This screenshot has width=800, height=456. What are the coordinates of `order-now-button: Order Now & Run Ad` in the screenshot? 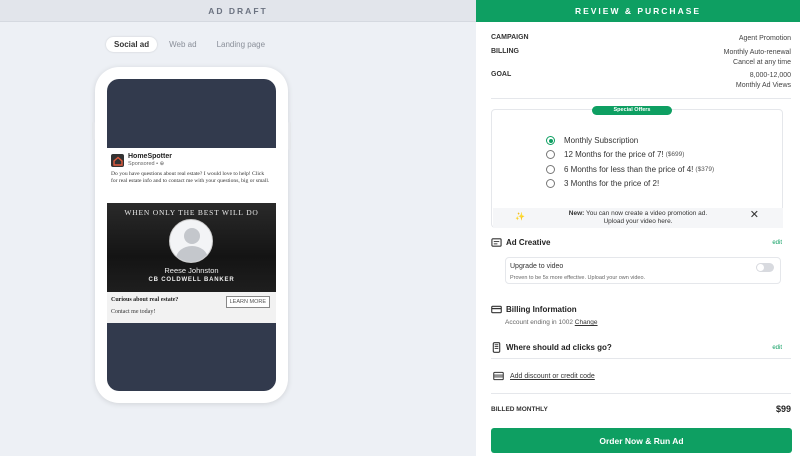 It's located at (641, 440).